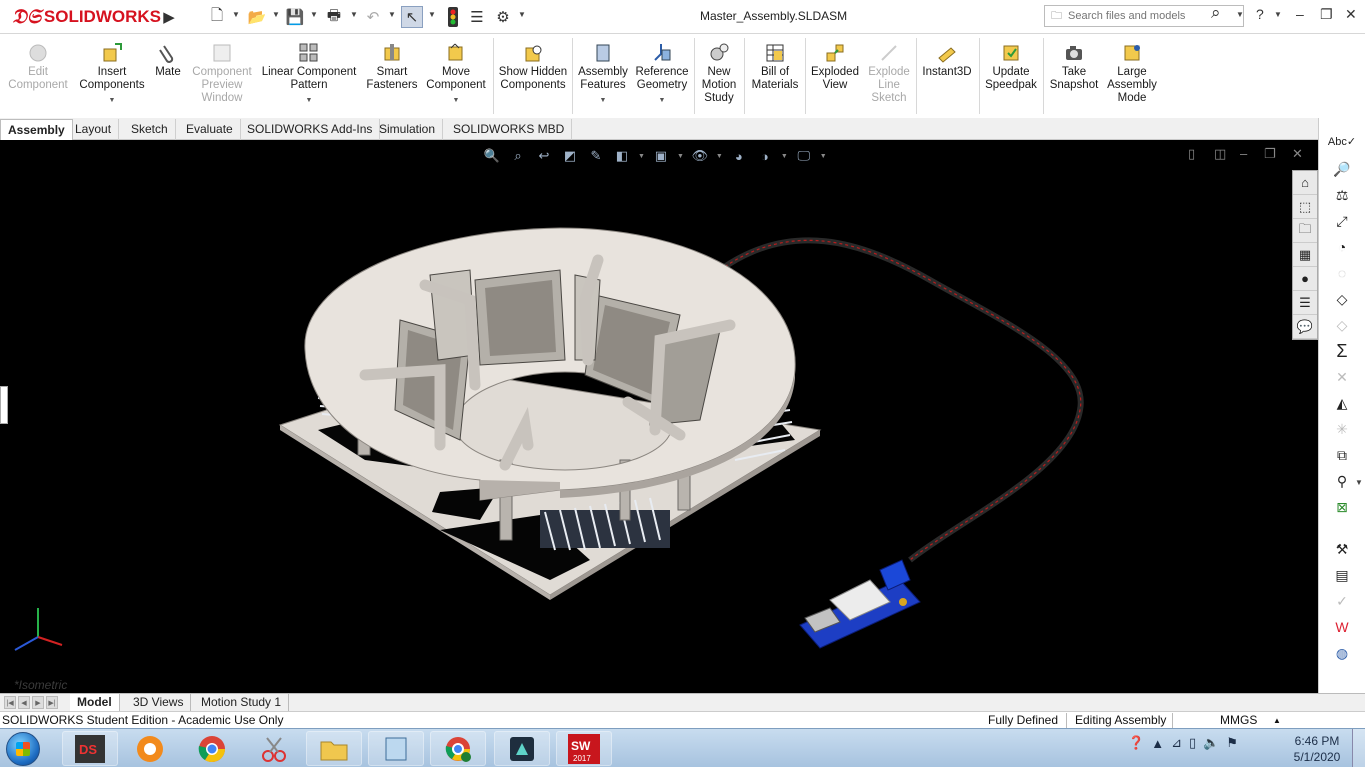 Image resolution: width=1365 pixels, height=767 pixels. What do you see at coordinates (1277, 720) in the screenshot?
I see `unit-system-dropdown-icon: ▲` at bounding box center [1277, 720].